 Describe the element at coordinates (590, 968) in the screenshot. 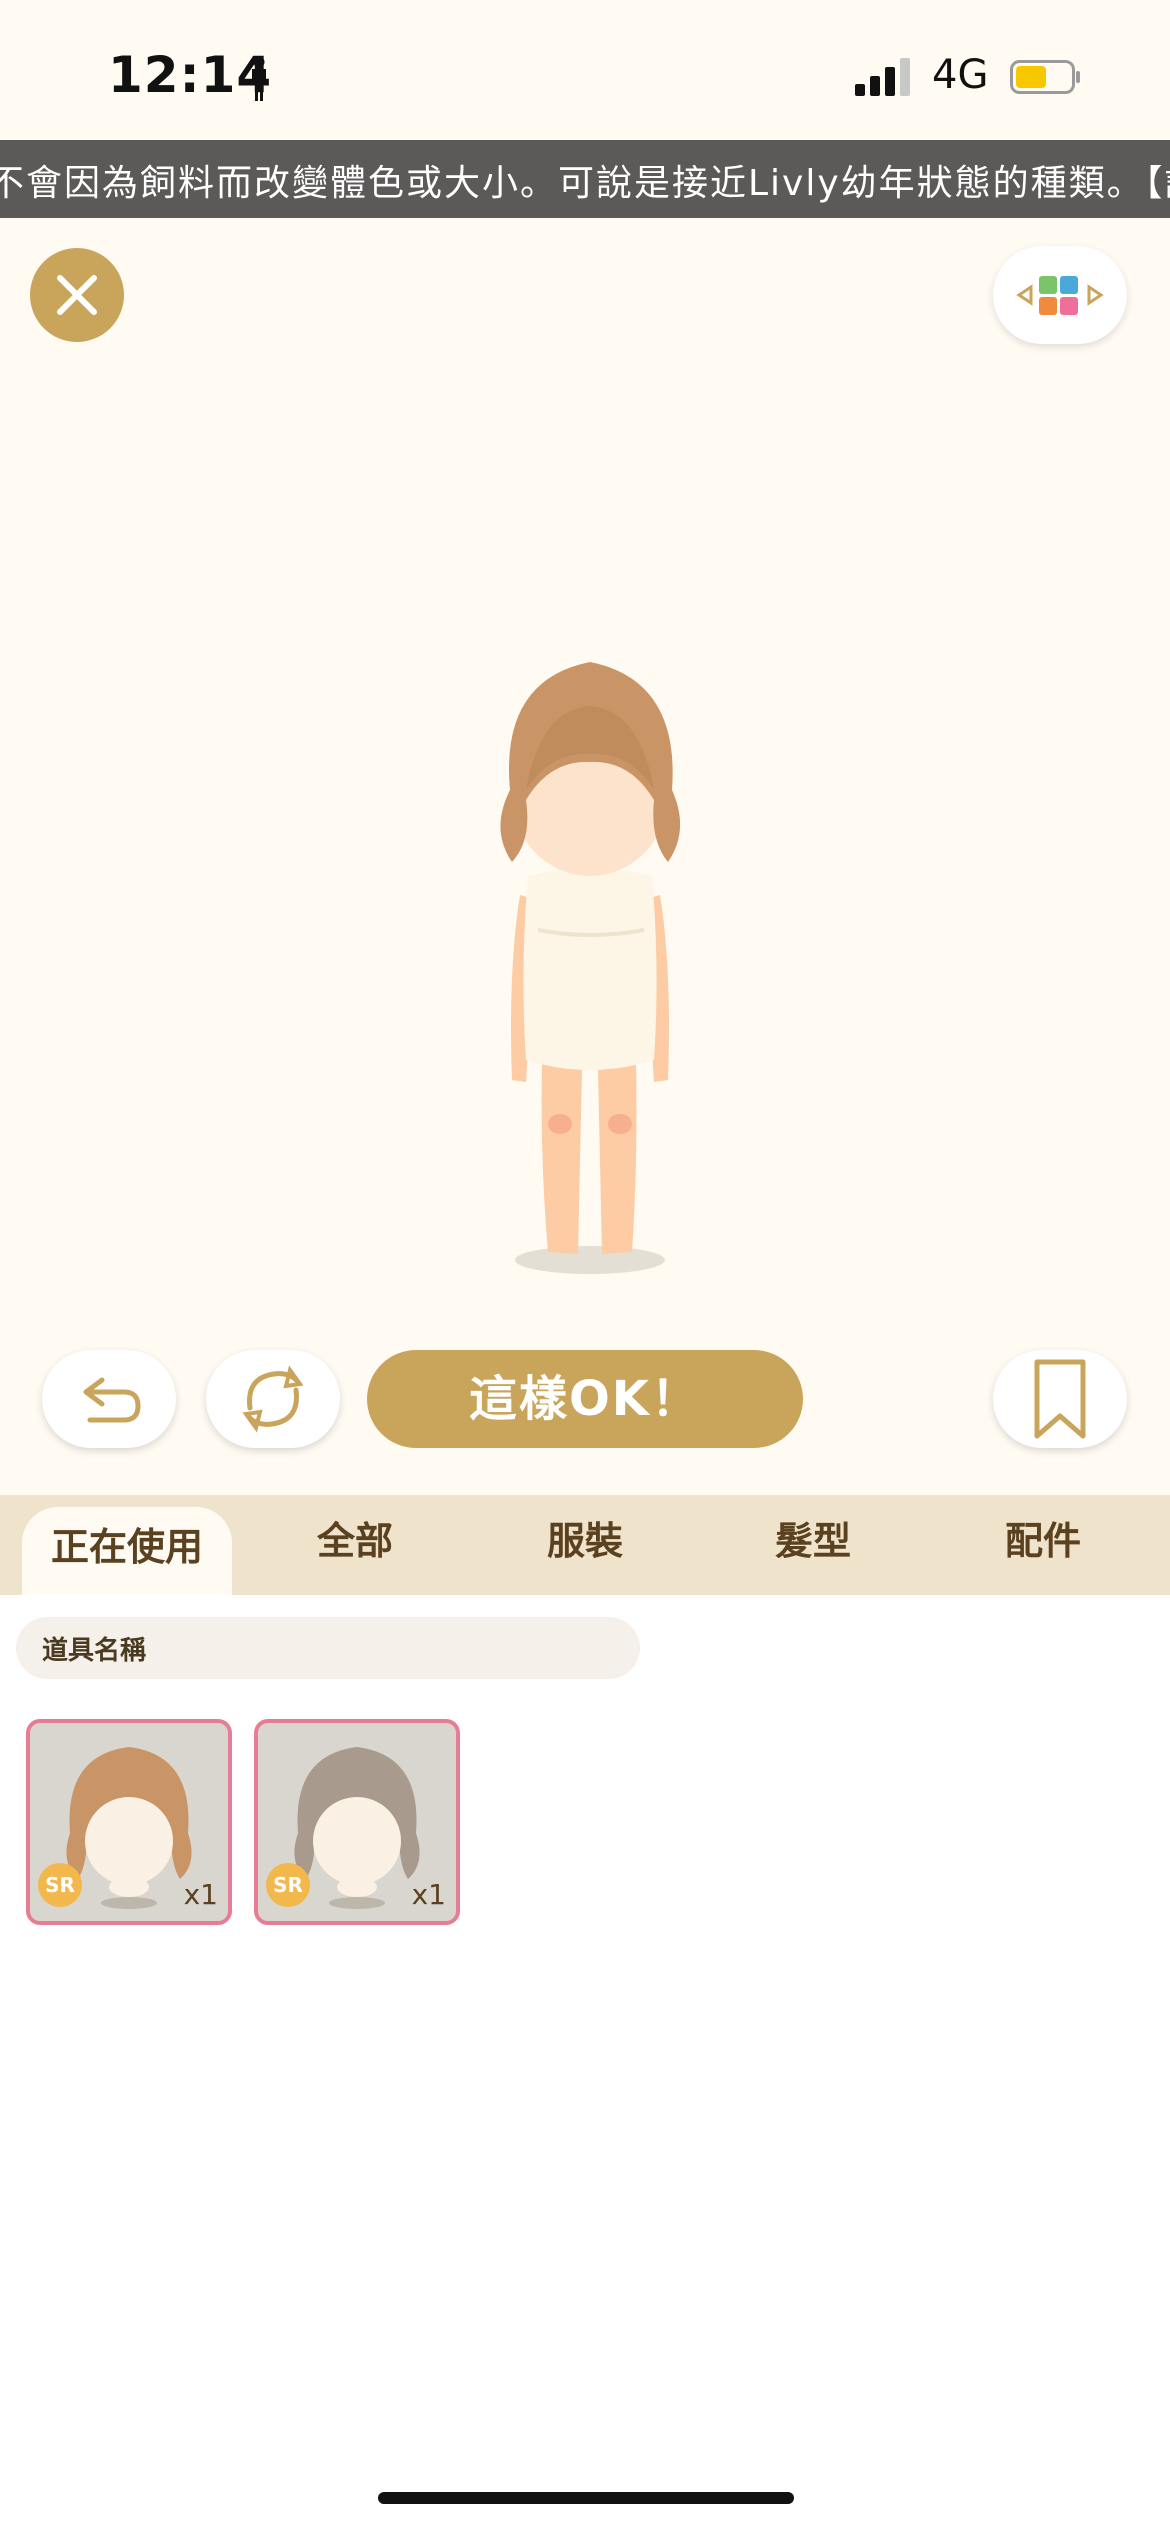

I see `avatar-figure` at that location.